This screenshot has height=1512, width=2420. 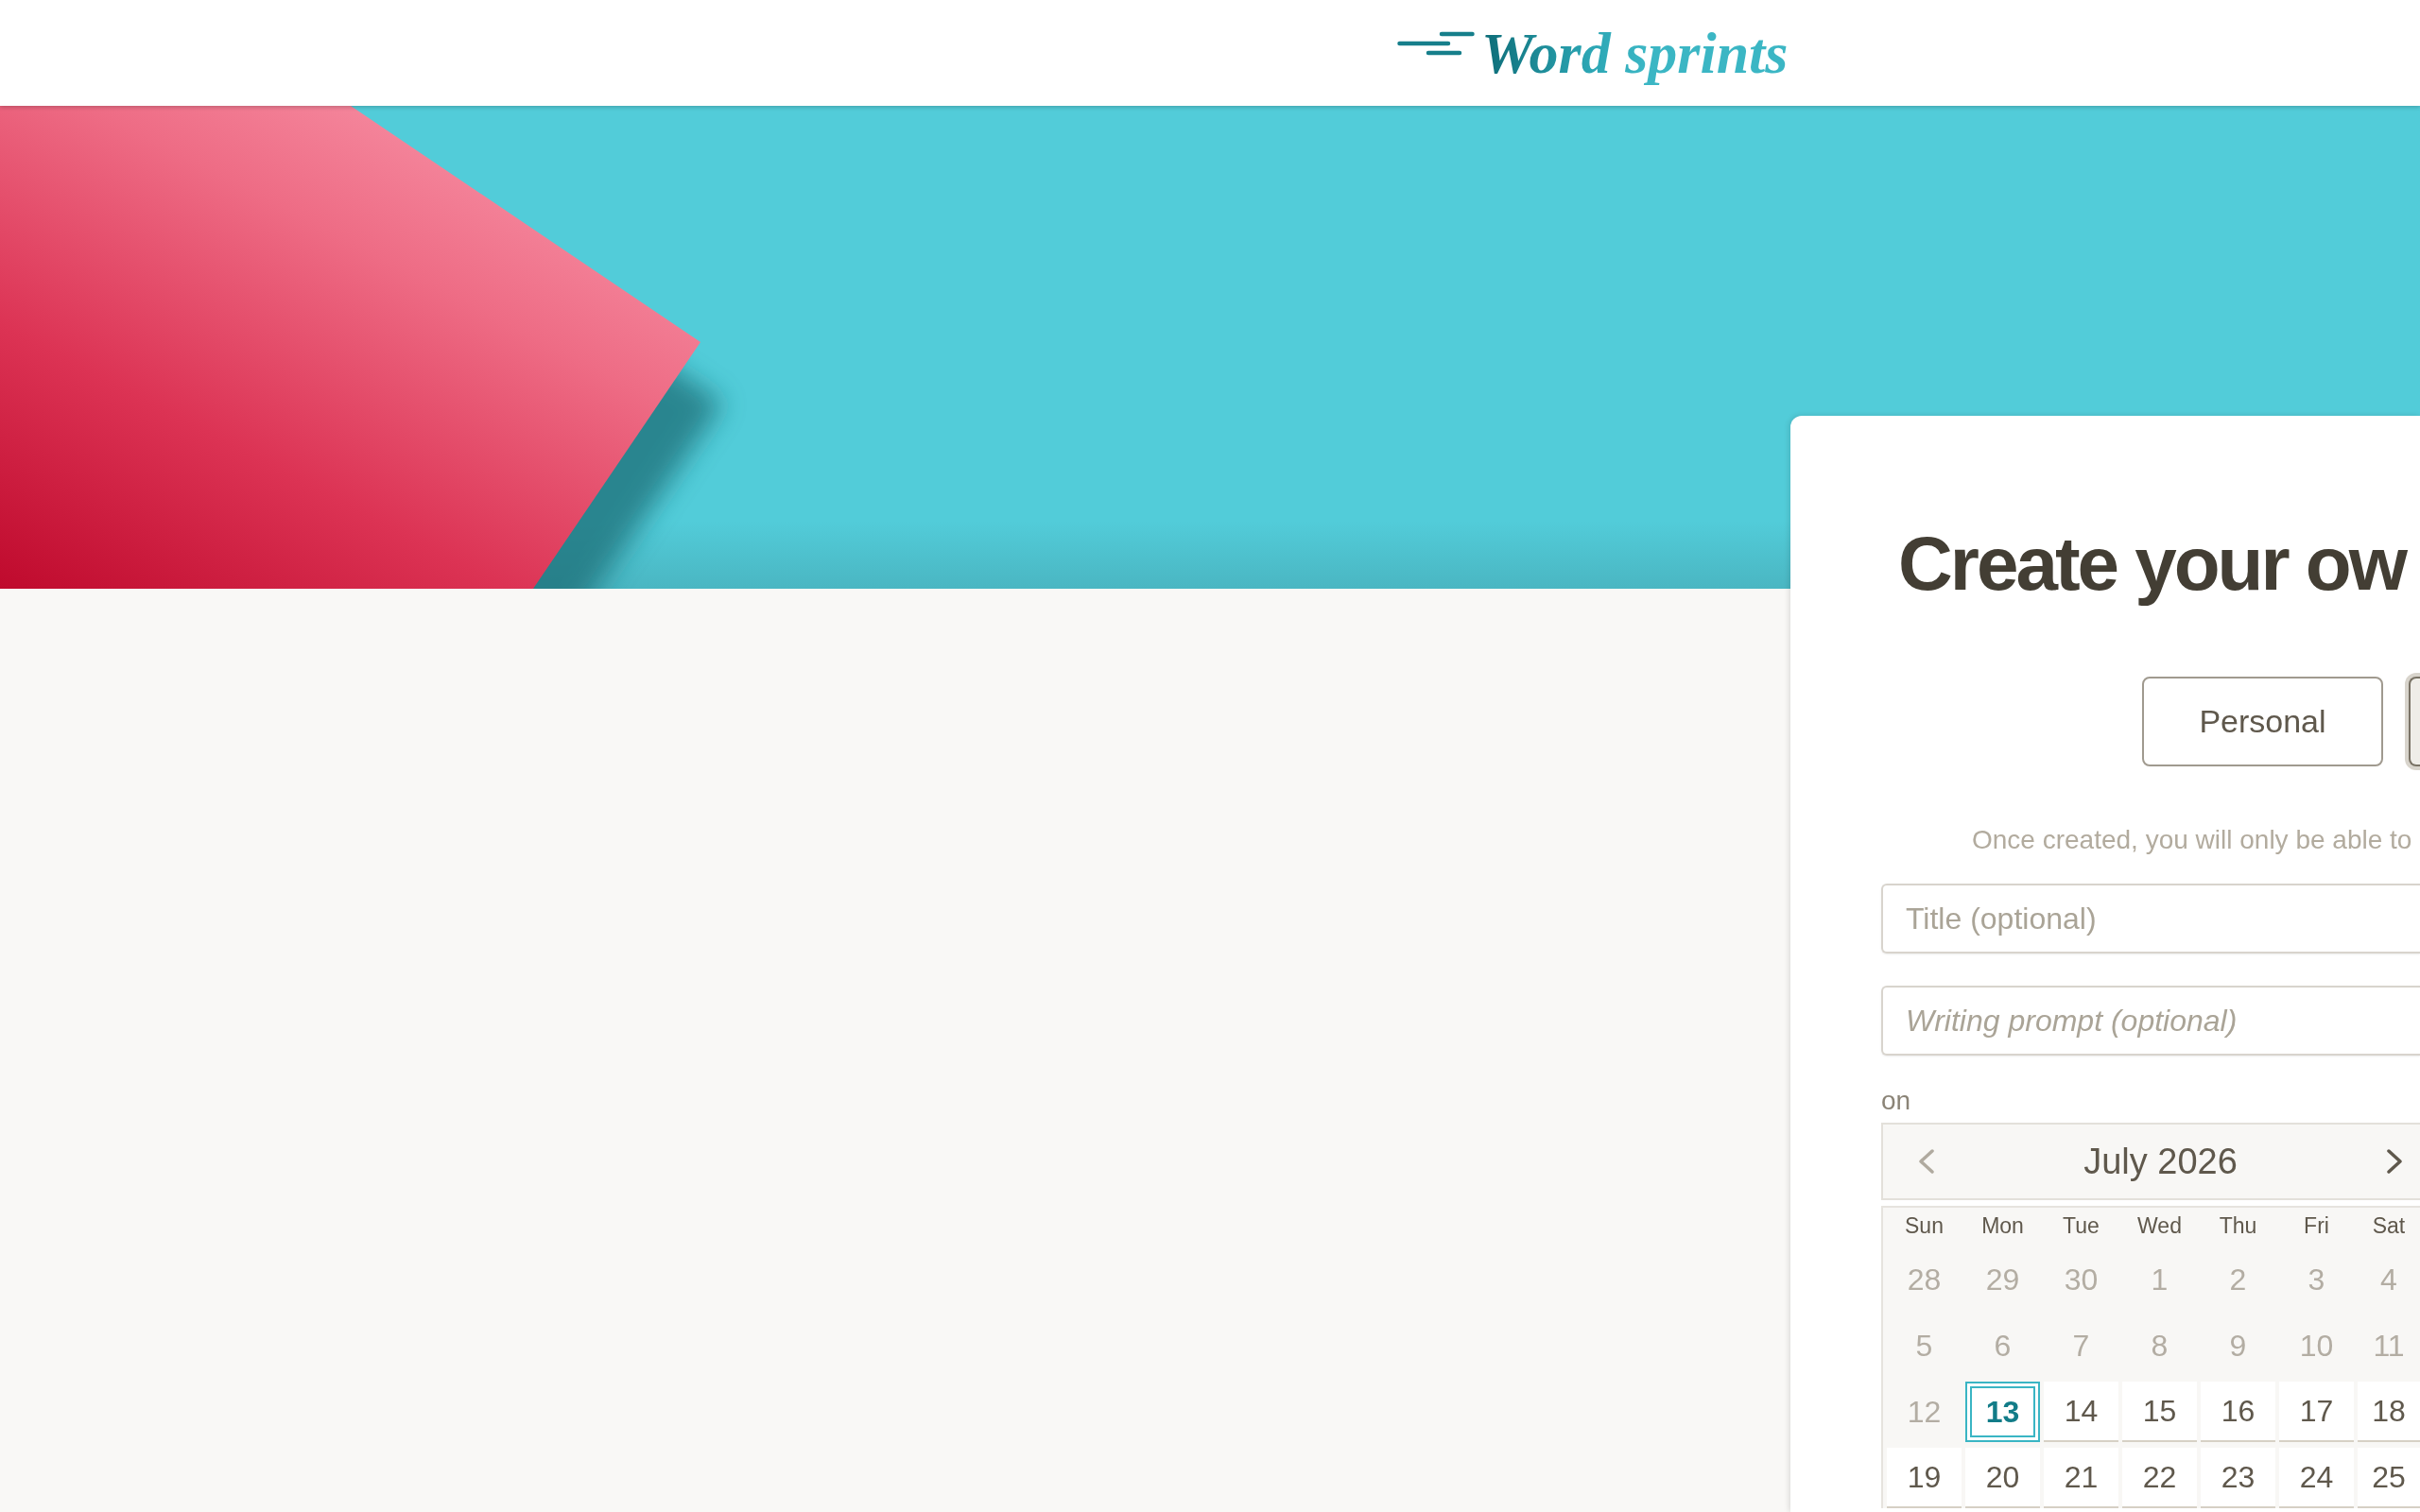 What do you see at coordinates (2150, 919) in the screenshot?
I see `title-input: Title (optional)` at bounding box center [2150, 919].